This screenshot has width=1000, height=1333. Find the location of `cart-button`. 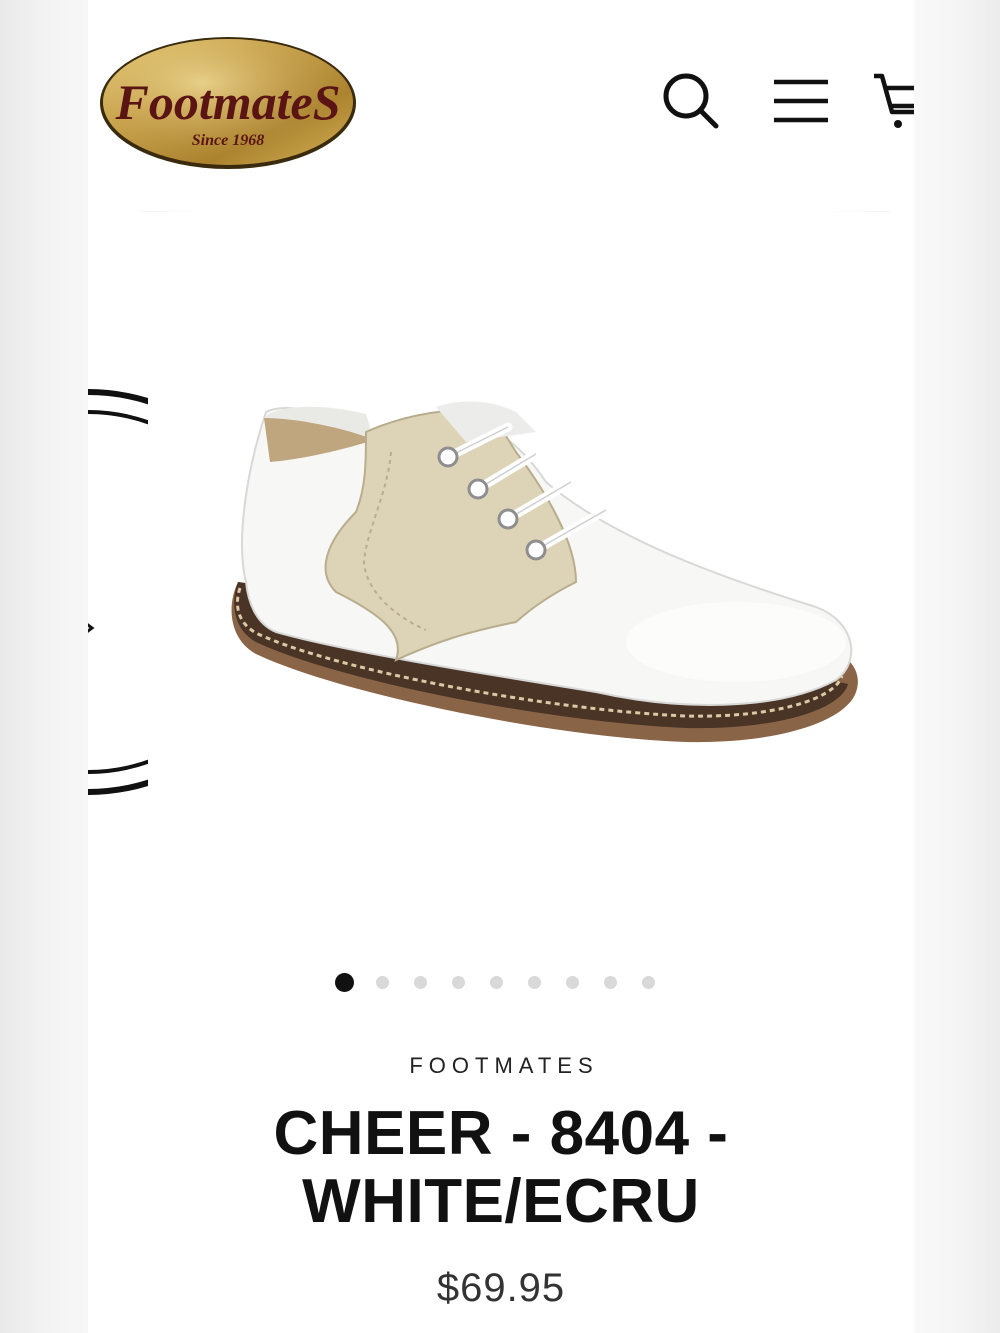

cart-button is located at coordinates (893, 100).